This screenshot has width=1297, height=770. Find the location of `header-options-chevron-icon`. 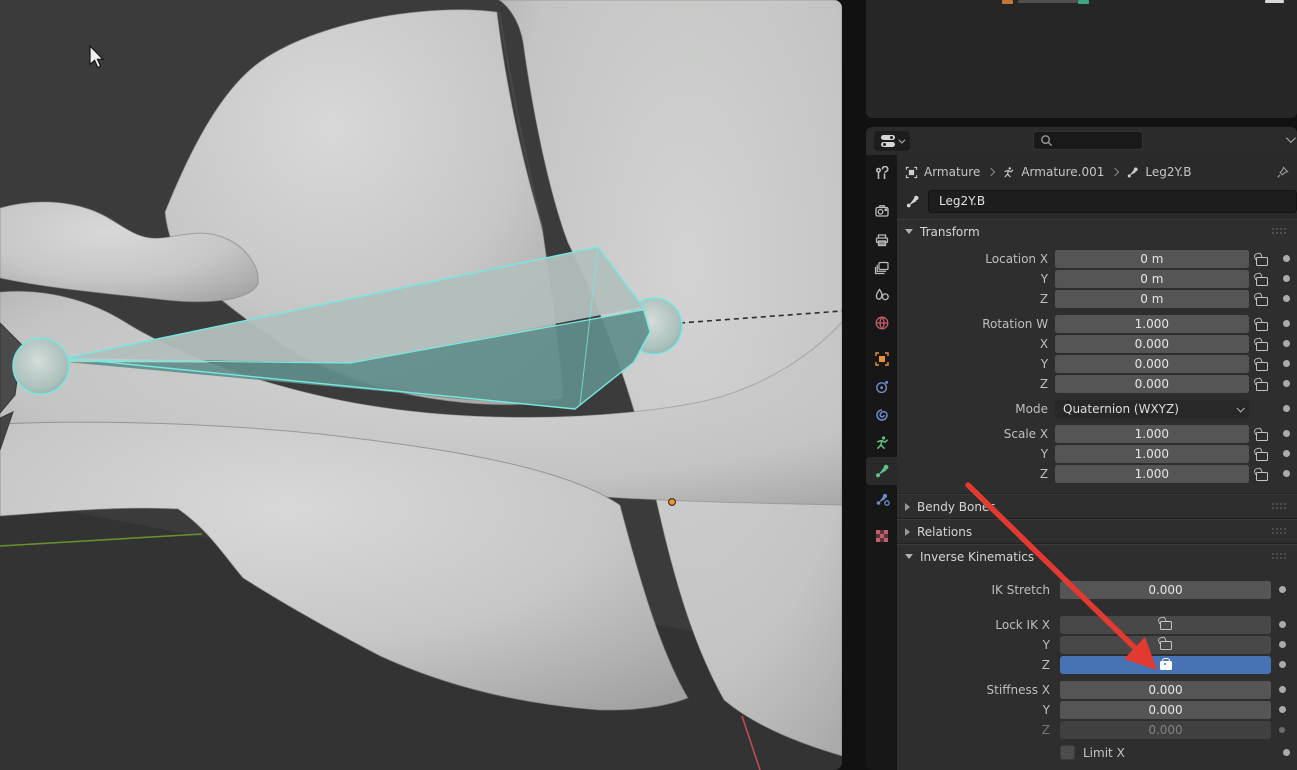

header-options-chevron-icon is located at coordinates (1290, 138).